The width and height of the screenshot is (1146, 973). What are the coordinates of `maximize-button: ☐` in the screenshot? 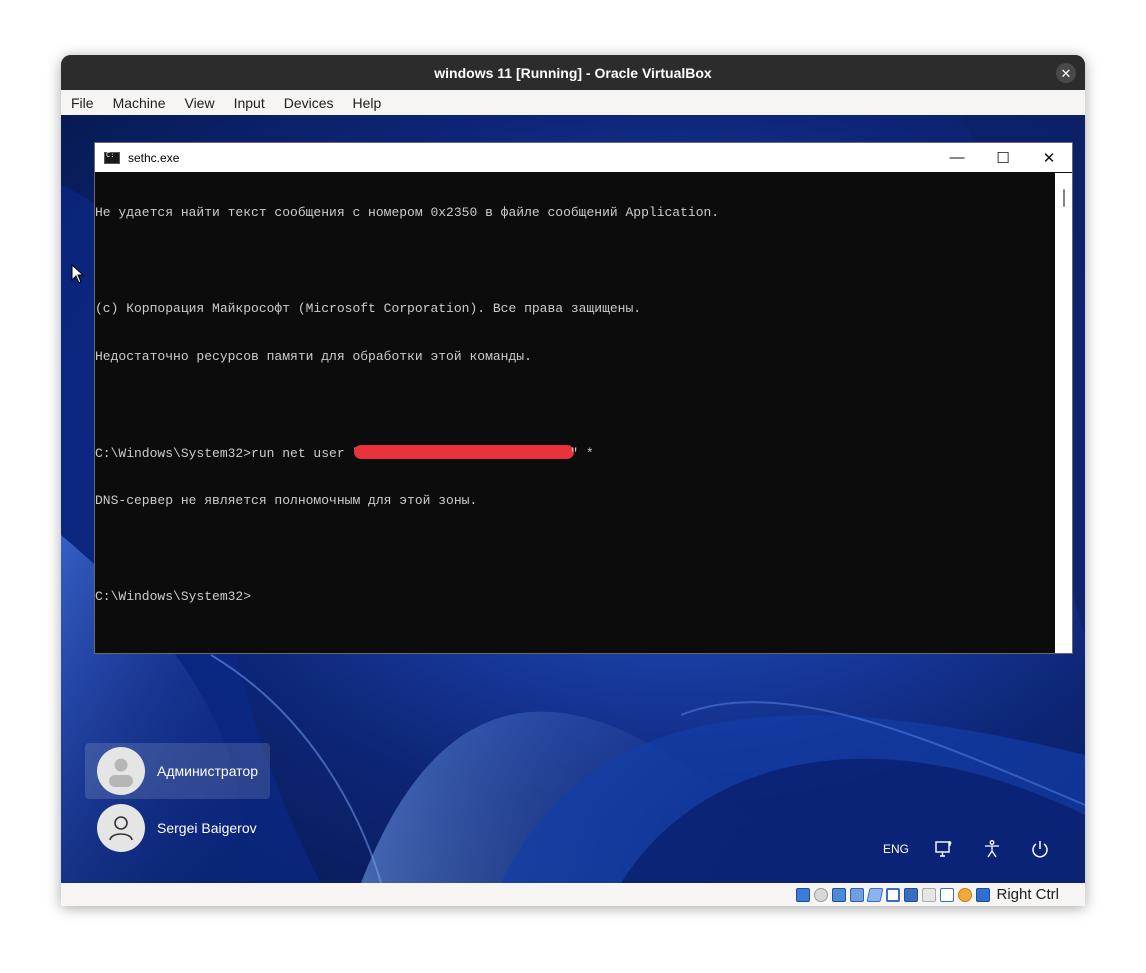 It's located at (1003, 157).